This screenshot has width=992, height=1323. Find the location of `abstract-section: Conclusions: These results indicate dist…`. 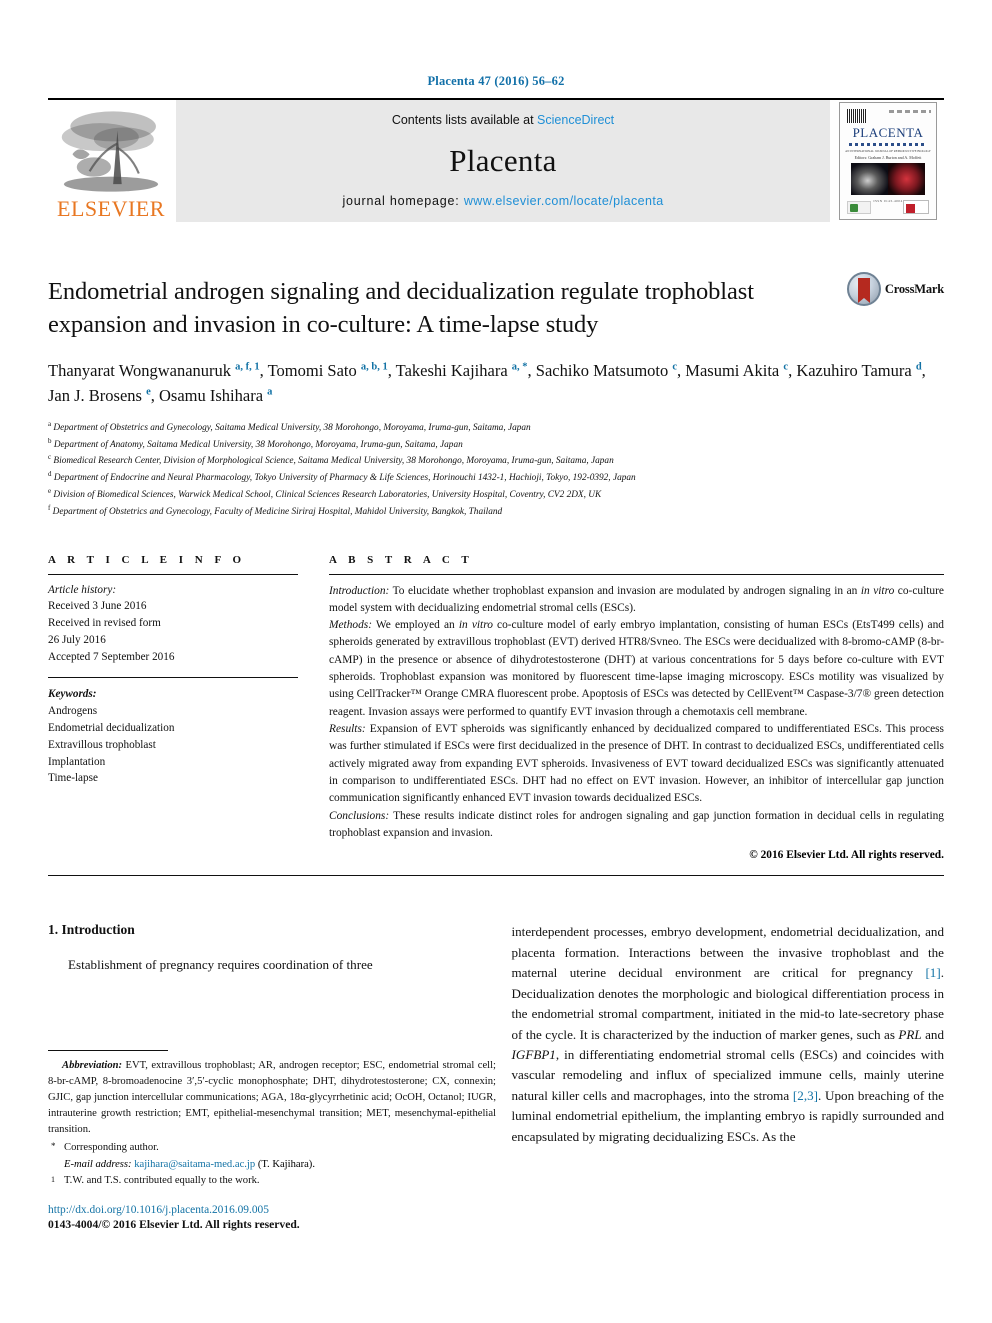

abstract-section: Conclusions: These results indicate dist… is located at coordinates (636, 825).